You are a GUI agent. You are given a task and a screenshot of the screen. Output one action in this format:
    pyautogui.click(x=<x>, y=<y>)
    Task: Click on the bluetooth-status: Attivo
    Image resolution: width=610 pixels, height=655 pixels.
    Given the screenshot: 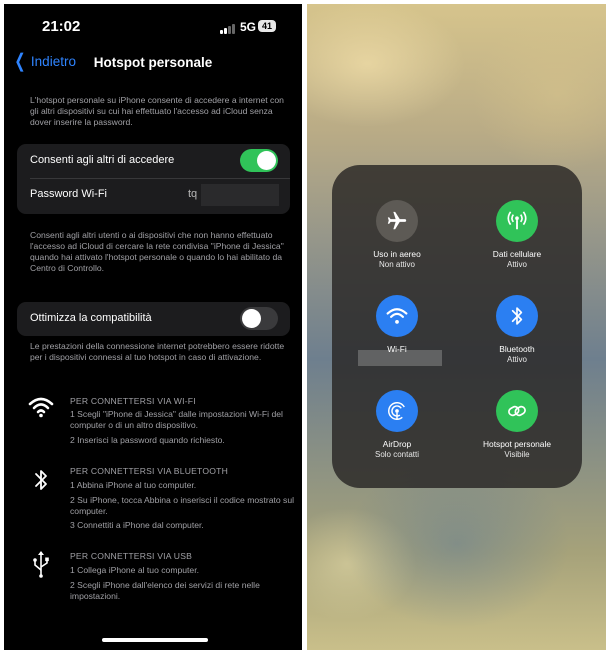 What is the action you would take?
    pyautogui.click(x=516, y=359)
    